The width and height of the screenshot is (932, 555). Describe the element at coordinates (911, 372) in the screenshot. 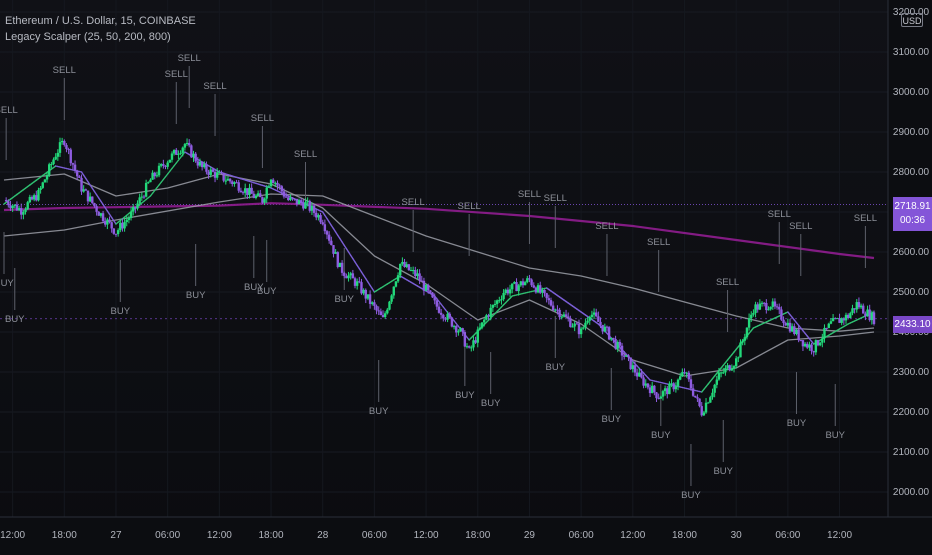

I see `price-tick-label: 2300.00` at that location.